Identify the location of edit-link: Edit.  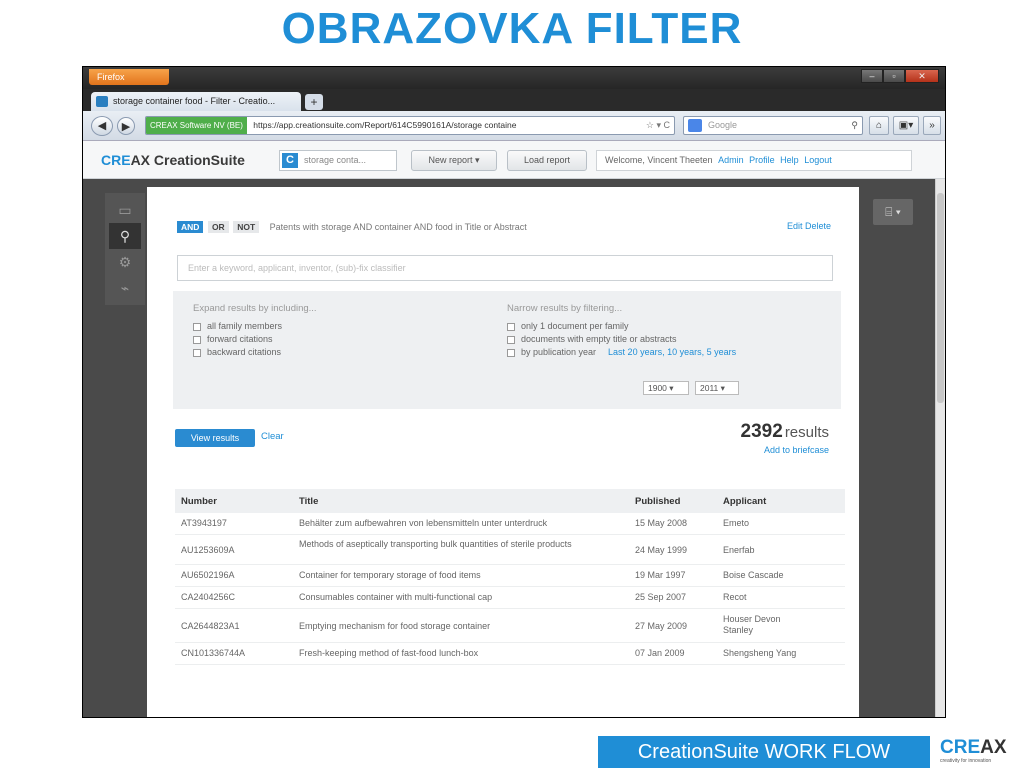
(795, 226).